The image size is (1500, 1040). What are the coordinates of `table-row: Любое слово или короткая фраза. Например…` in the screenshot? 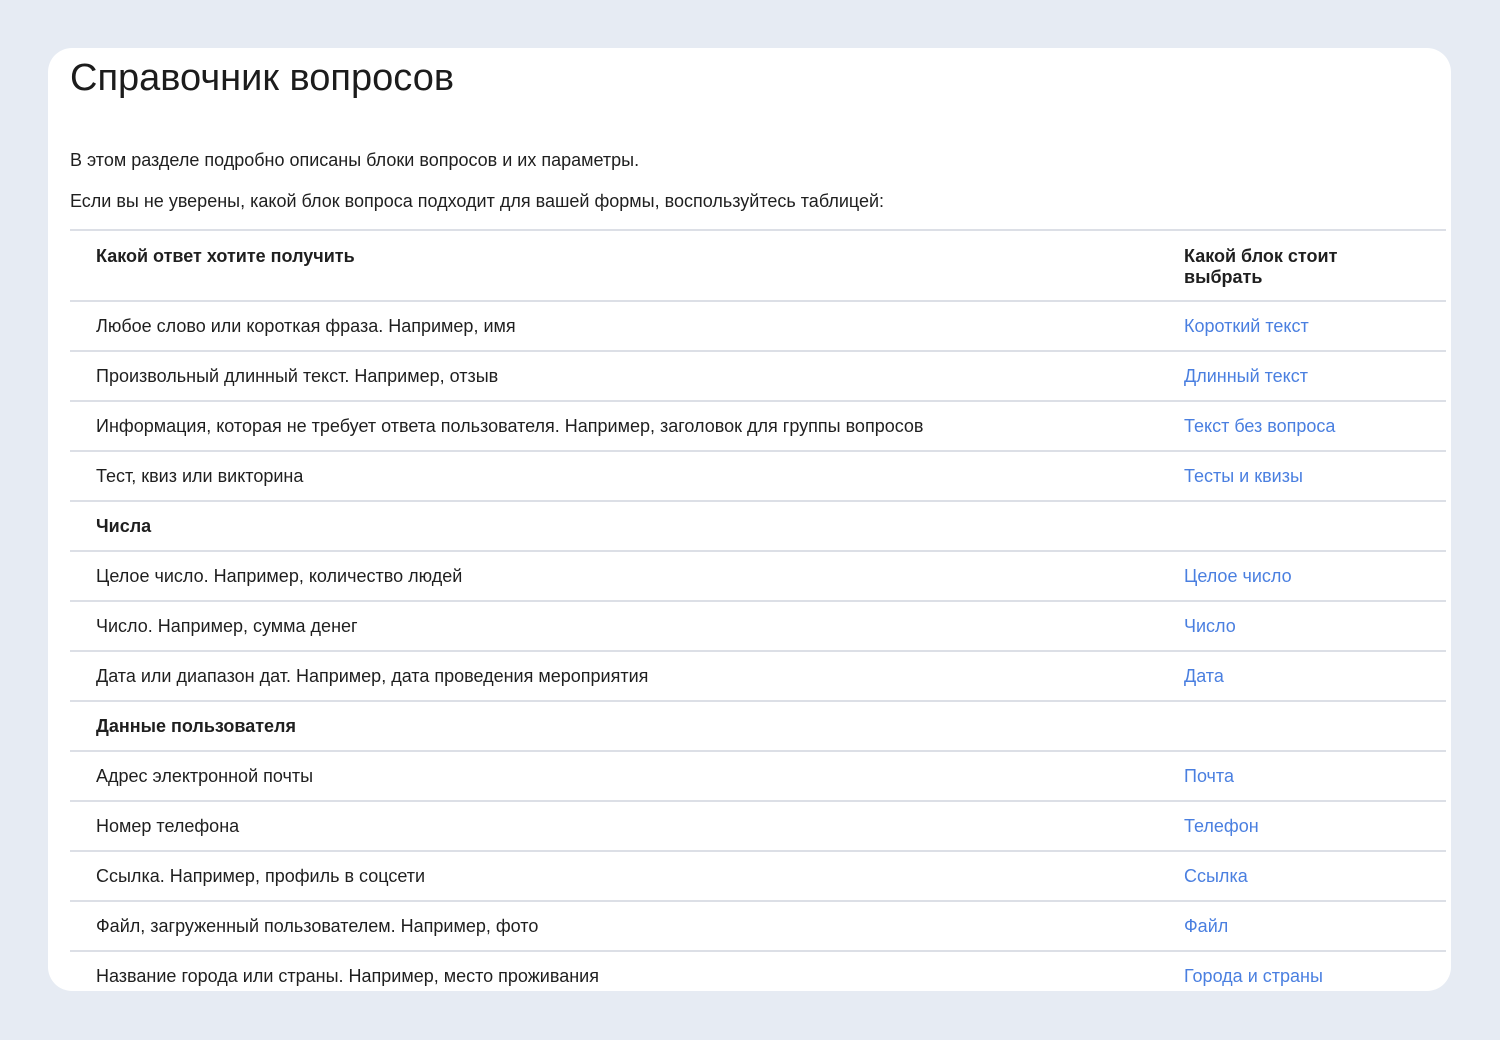 It's located at (758, 327).